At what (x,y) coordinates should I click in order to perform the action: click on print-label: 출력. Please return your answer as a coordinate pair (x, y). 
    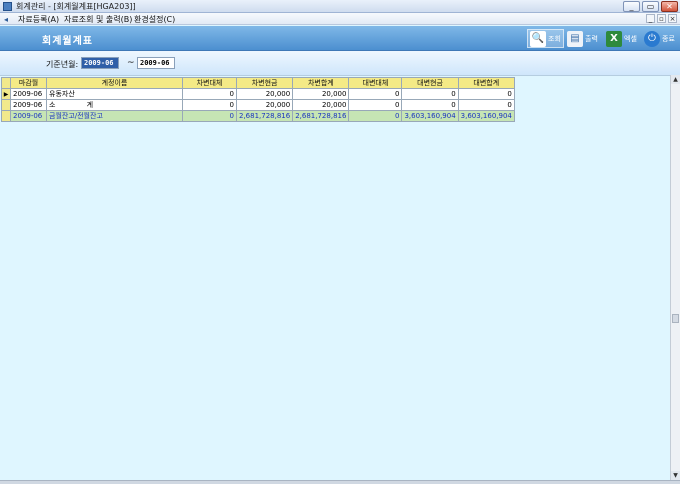
    Looking at the image, I should click on (591, 38).